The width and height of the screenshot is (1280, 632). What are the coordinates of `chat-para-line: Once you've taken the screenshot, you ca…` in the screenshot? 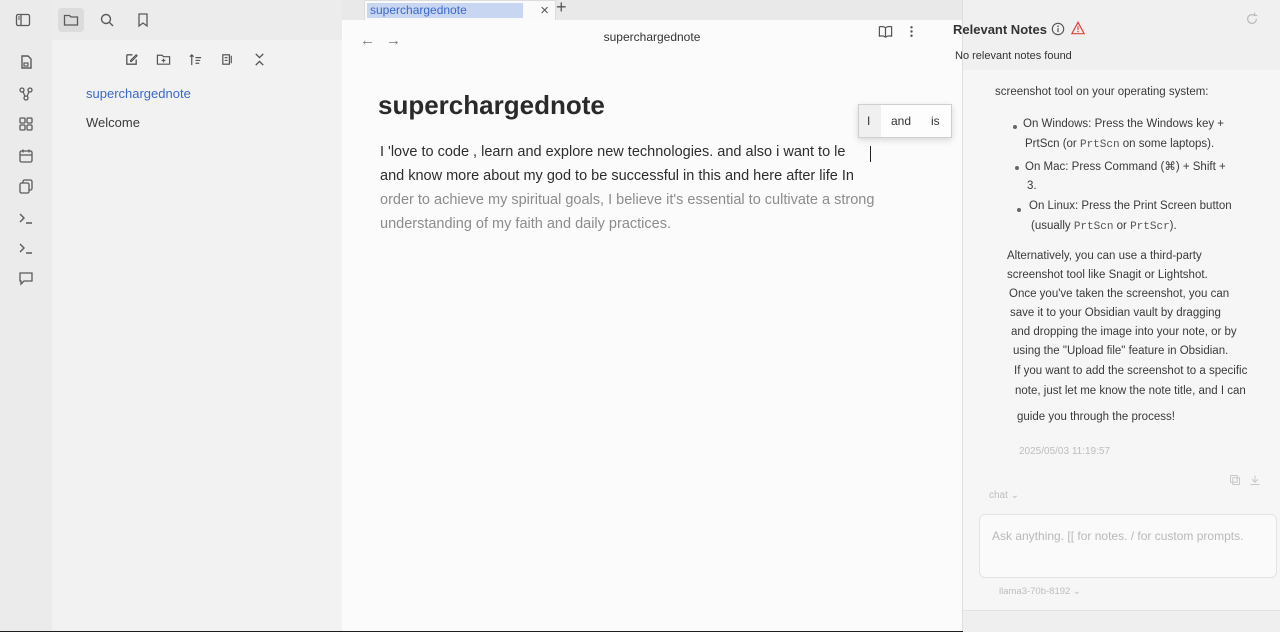 It's located at (1119, 294).